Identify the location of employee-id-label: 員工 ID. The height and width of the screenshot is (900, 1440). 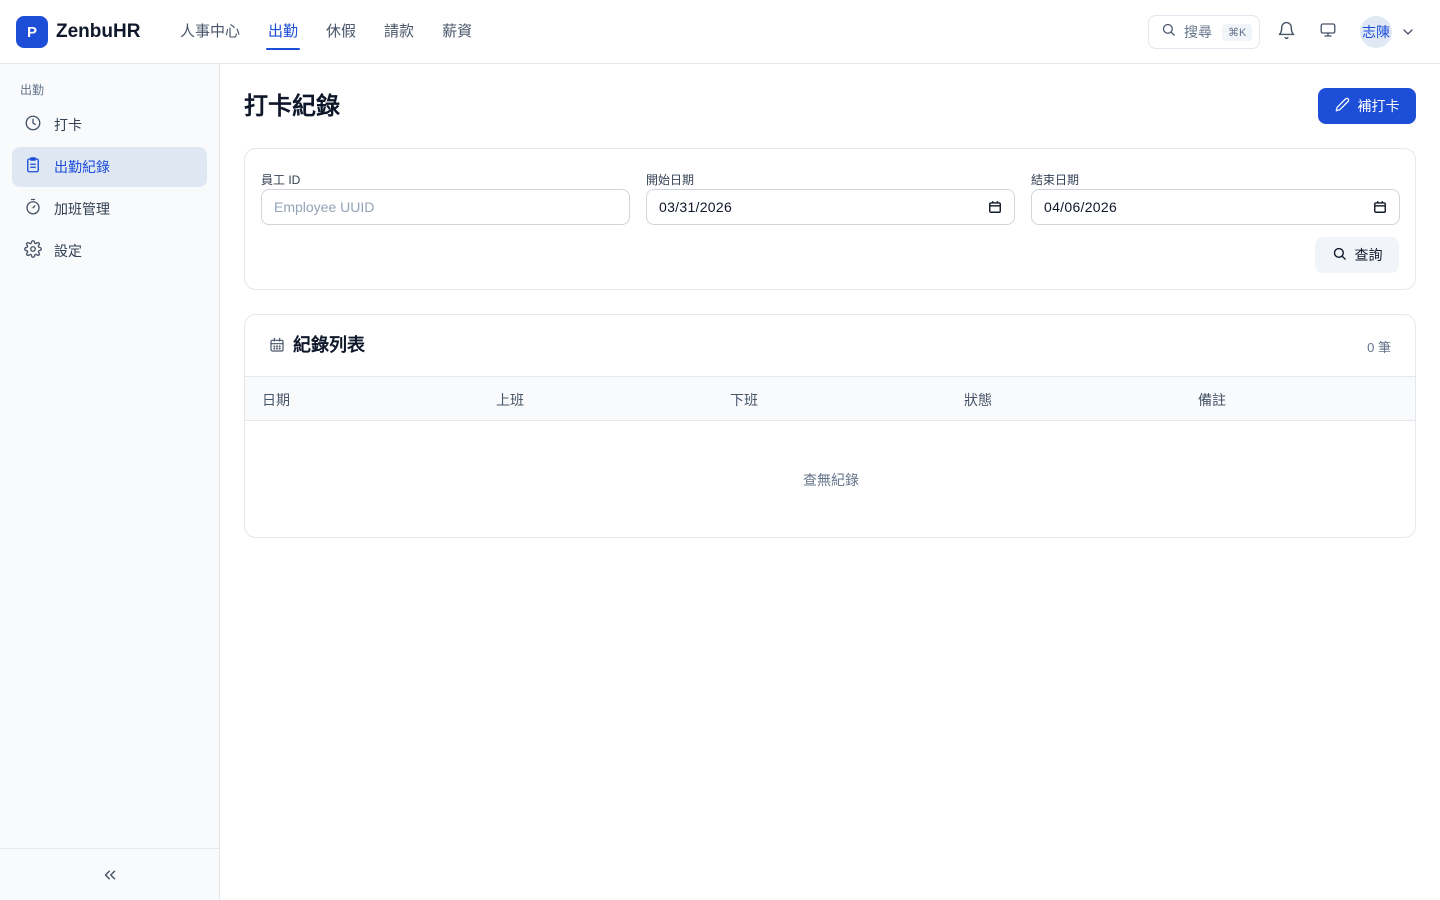
(281, 180).